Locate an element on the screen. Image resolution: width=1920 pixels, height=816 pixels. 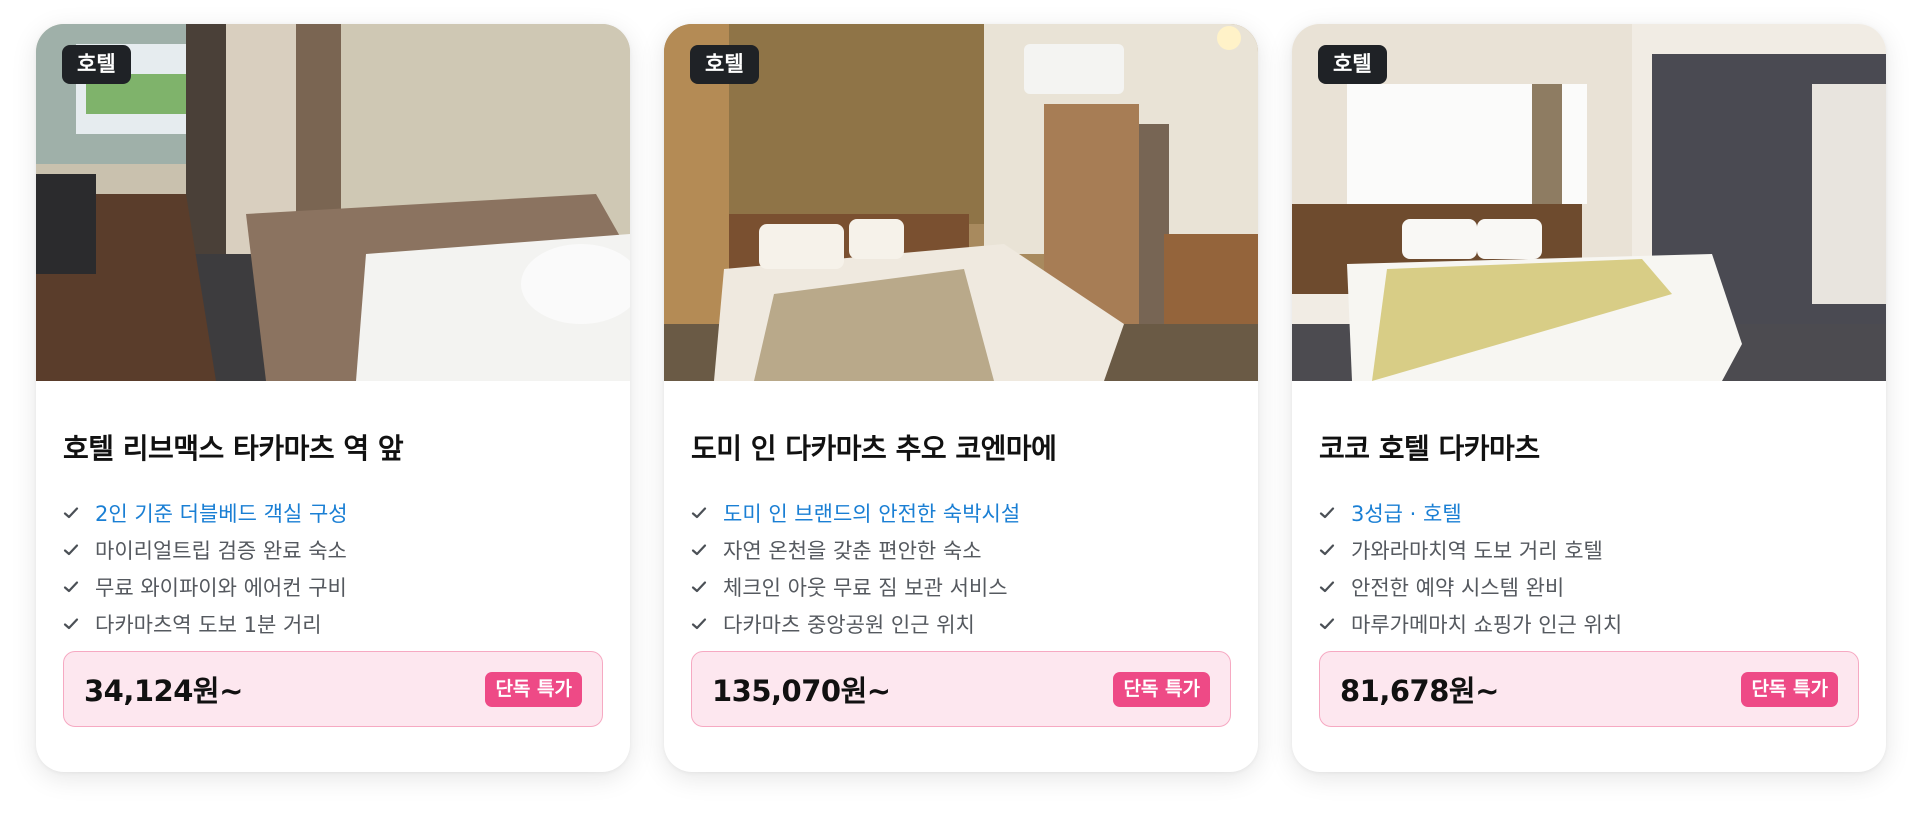
feature-item: 가와라마치역 도보 거리 호텔 is located at coordinates (1470, 549).